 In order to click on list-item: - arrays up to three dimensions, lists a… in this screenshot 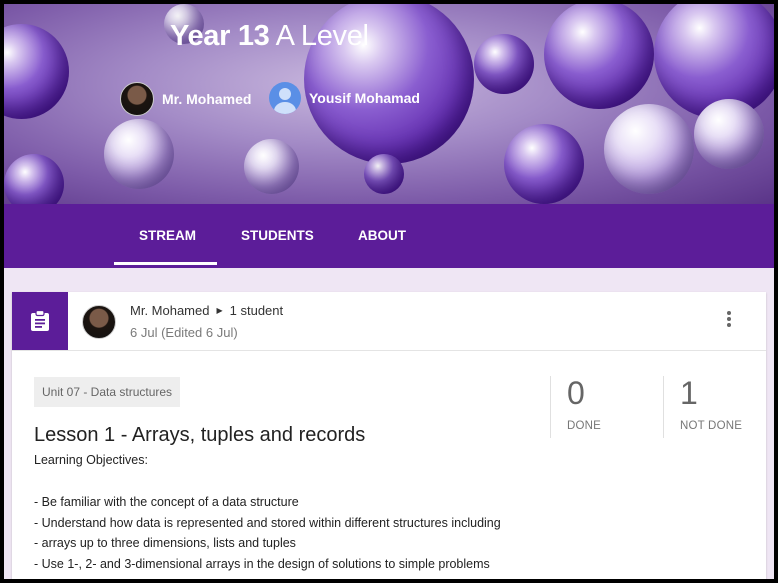, I will do `click(165, 543)`.